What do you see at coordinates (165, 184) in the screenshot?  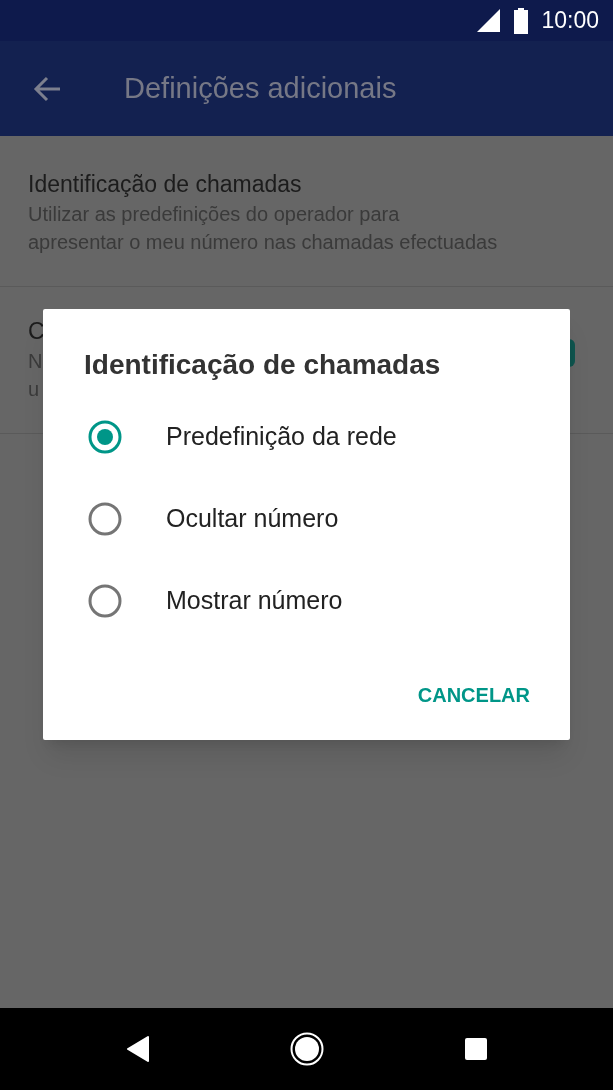 I see `setting-title: Identificação de chamadas` at bounding box center [165, 184].